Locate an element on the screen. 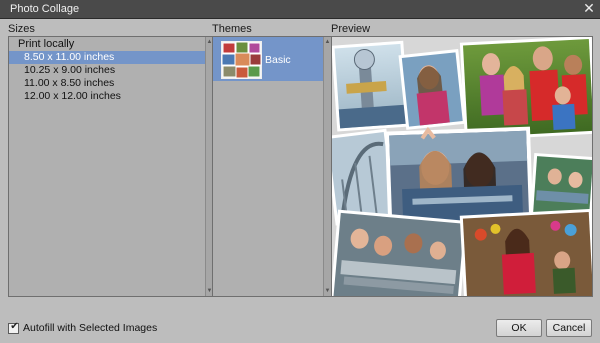 This screenshot has width=600, height=343. sizes-group-header: Print locally is located at coordinates (46, 44).